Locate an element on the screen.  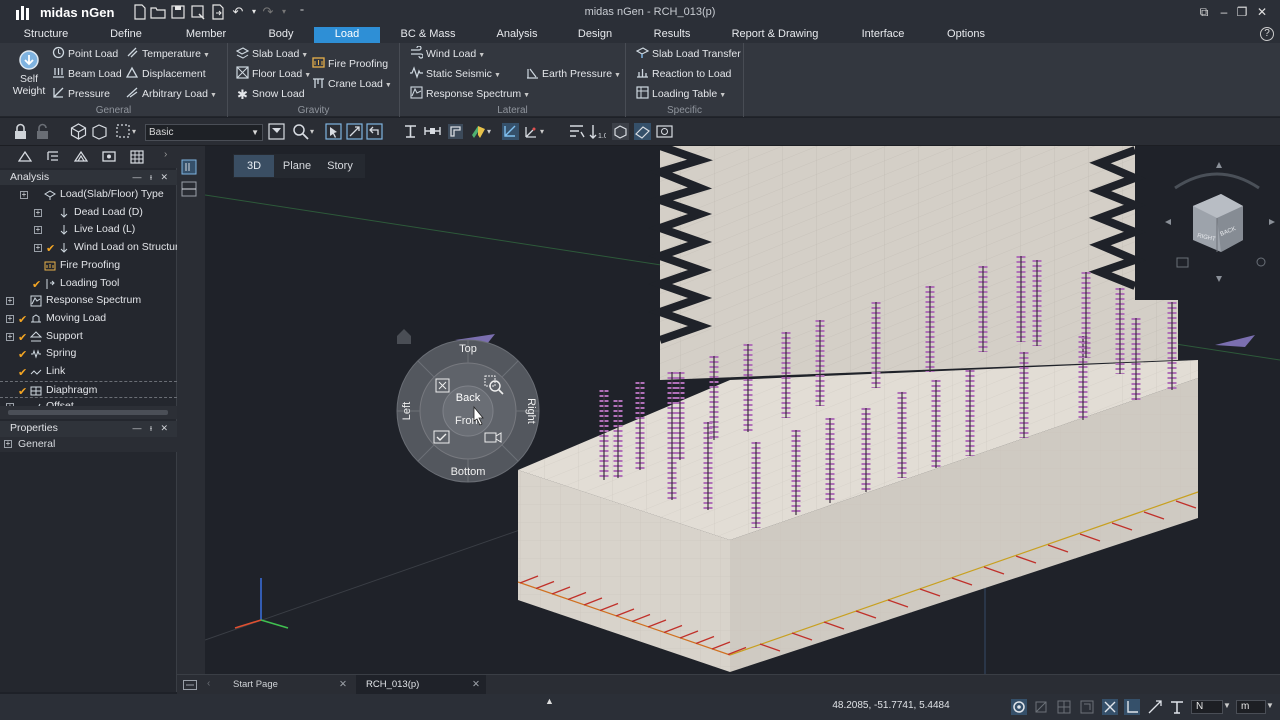
navigation-wheel: Top Bottom Left Right Back Front is located at coordinates (468, 411).